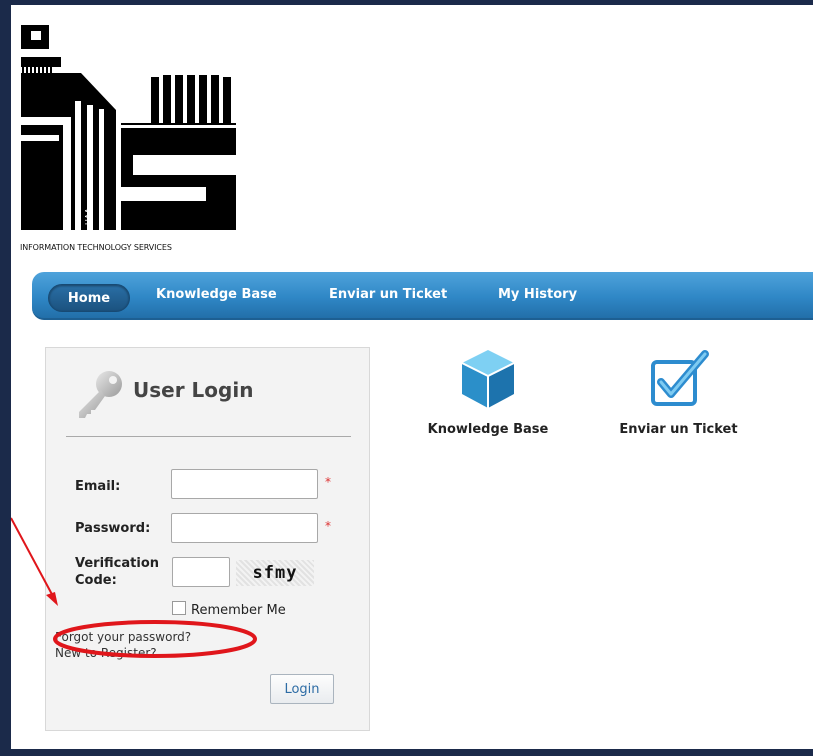  What do you see at coordinates (302, 689) in the screenshot?
I see `login-button: Login` at bounding box center [302, 689].